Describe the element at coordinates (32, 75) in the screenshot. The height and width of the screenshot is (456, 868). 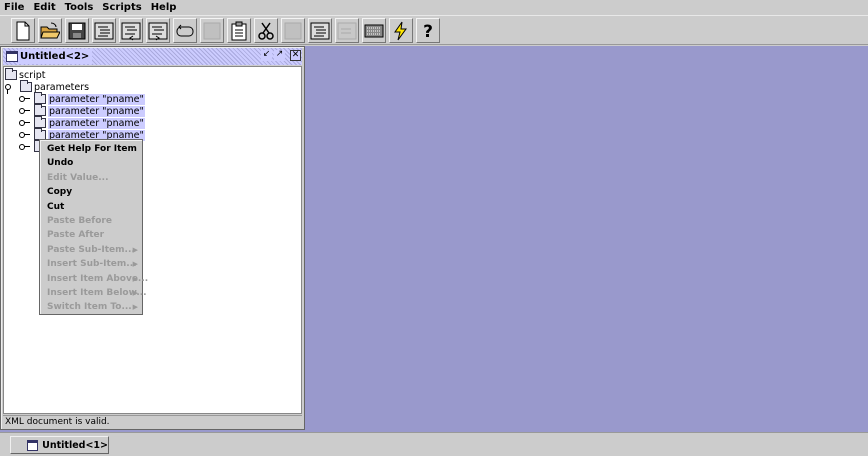
I see `tree-node-label: script` at that location.